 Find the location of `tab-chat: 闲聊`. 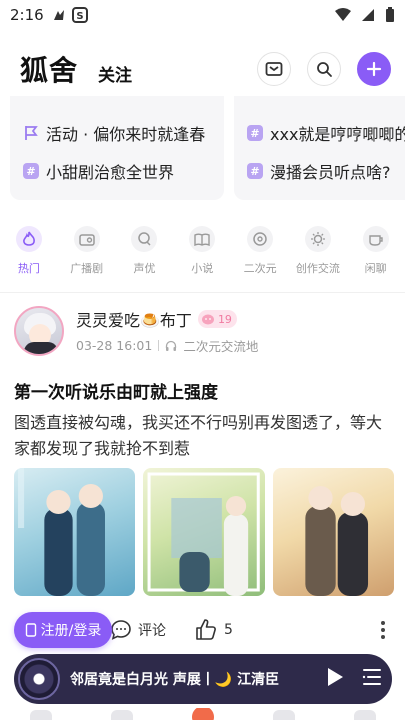

tab-chat: 闲聊 is located at coordinates (376, 254).